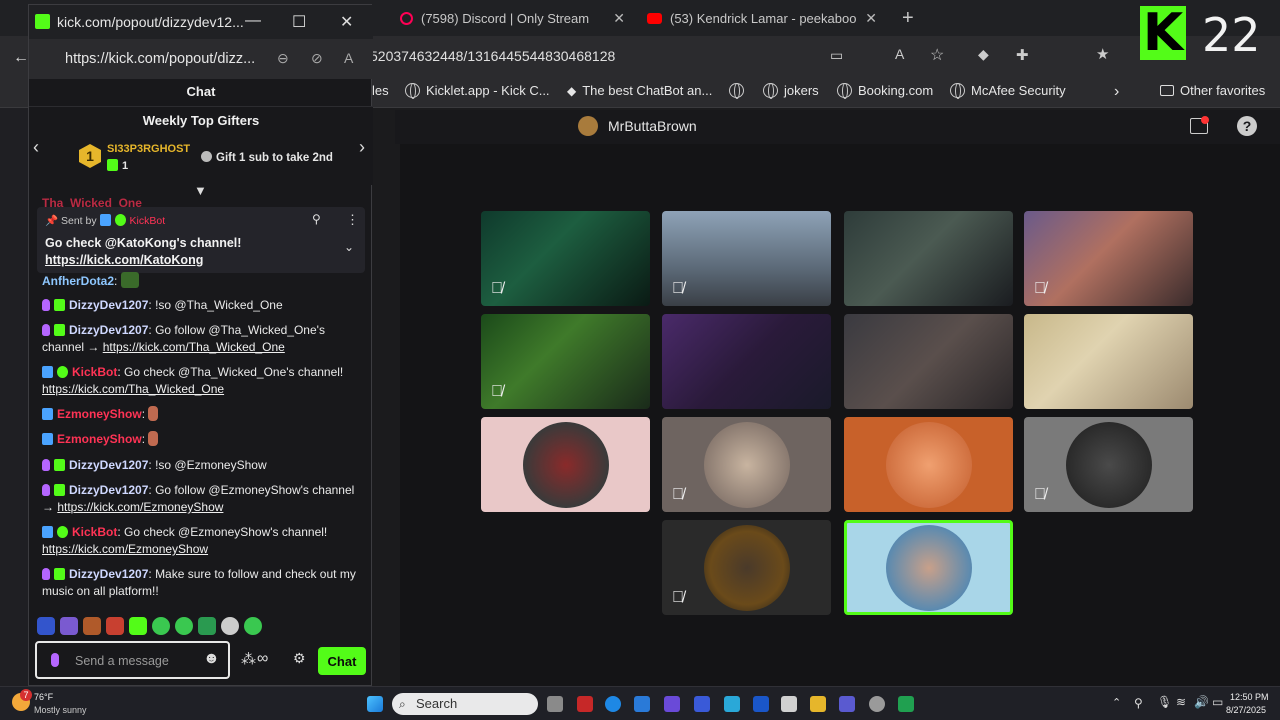 Image resolution: width=1280 pixels, height=720 pixels. I want to click on other-favorites: Other favorites, so click(1212, 90).